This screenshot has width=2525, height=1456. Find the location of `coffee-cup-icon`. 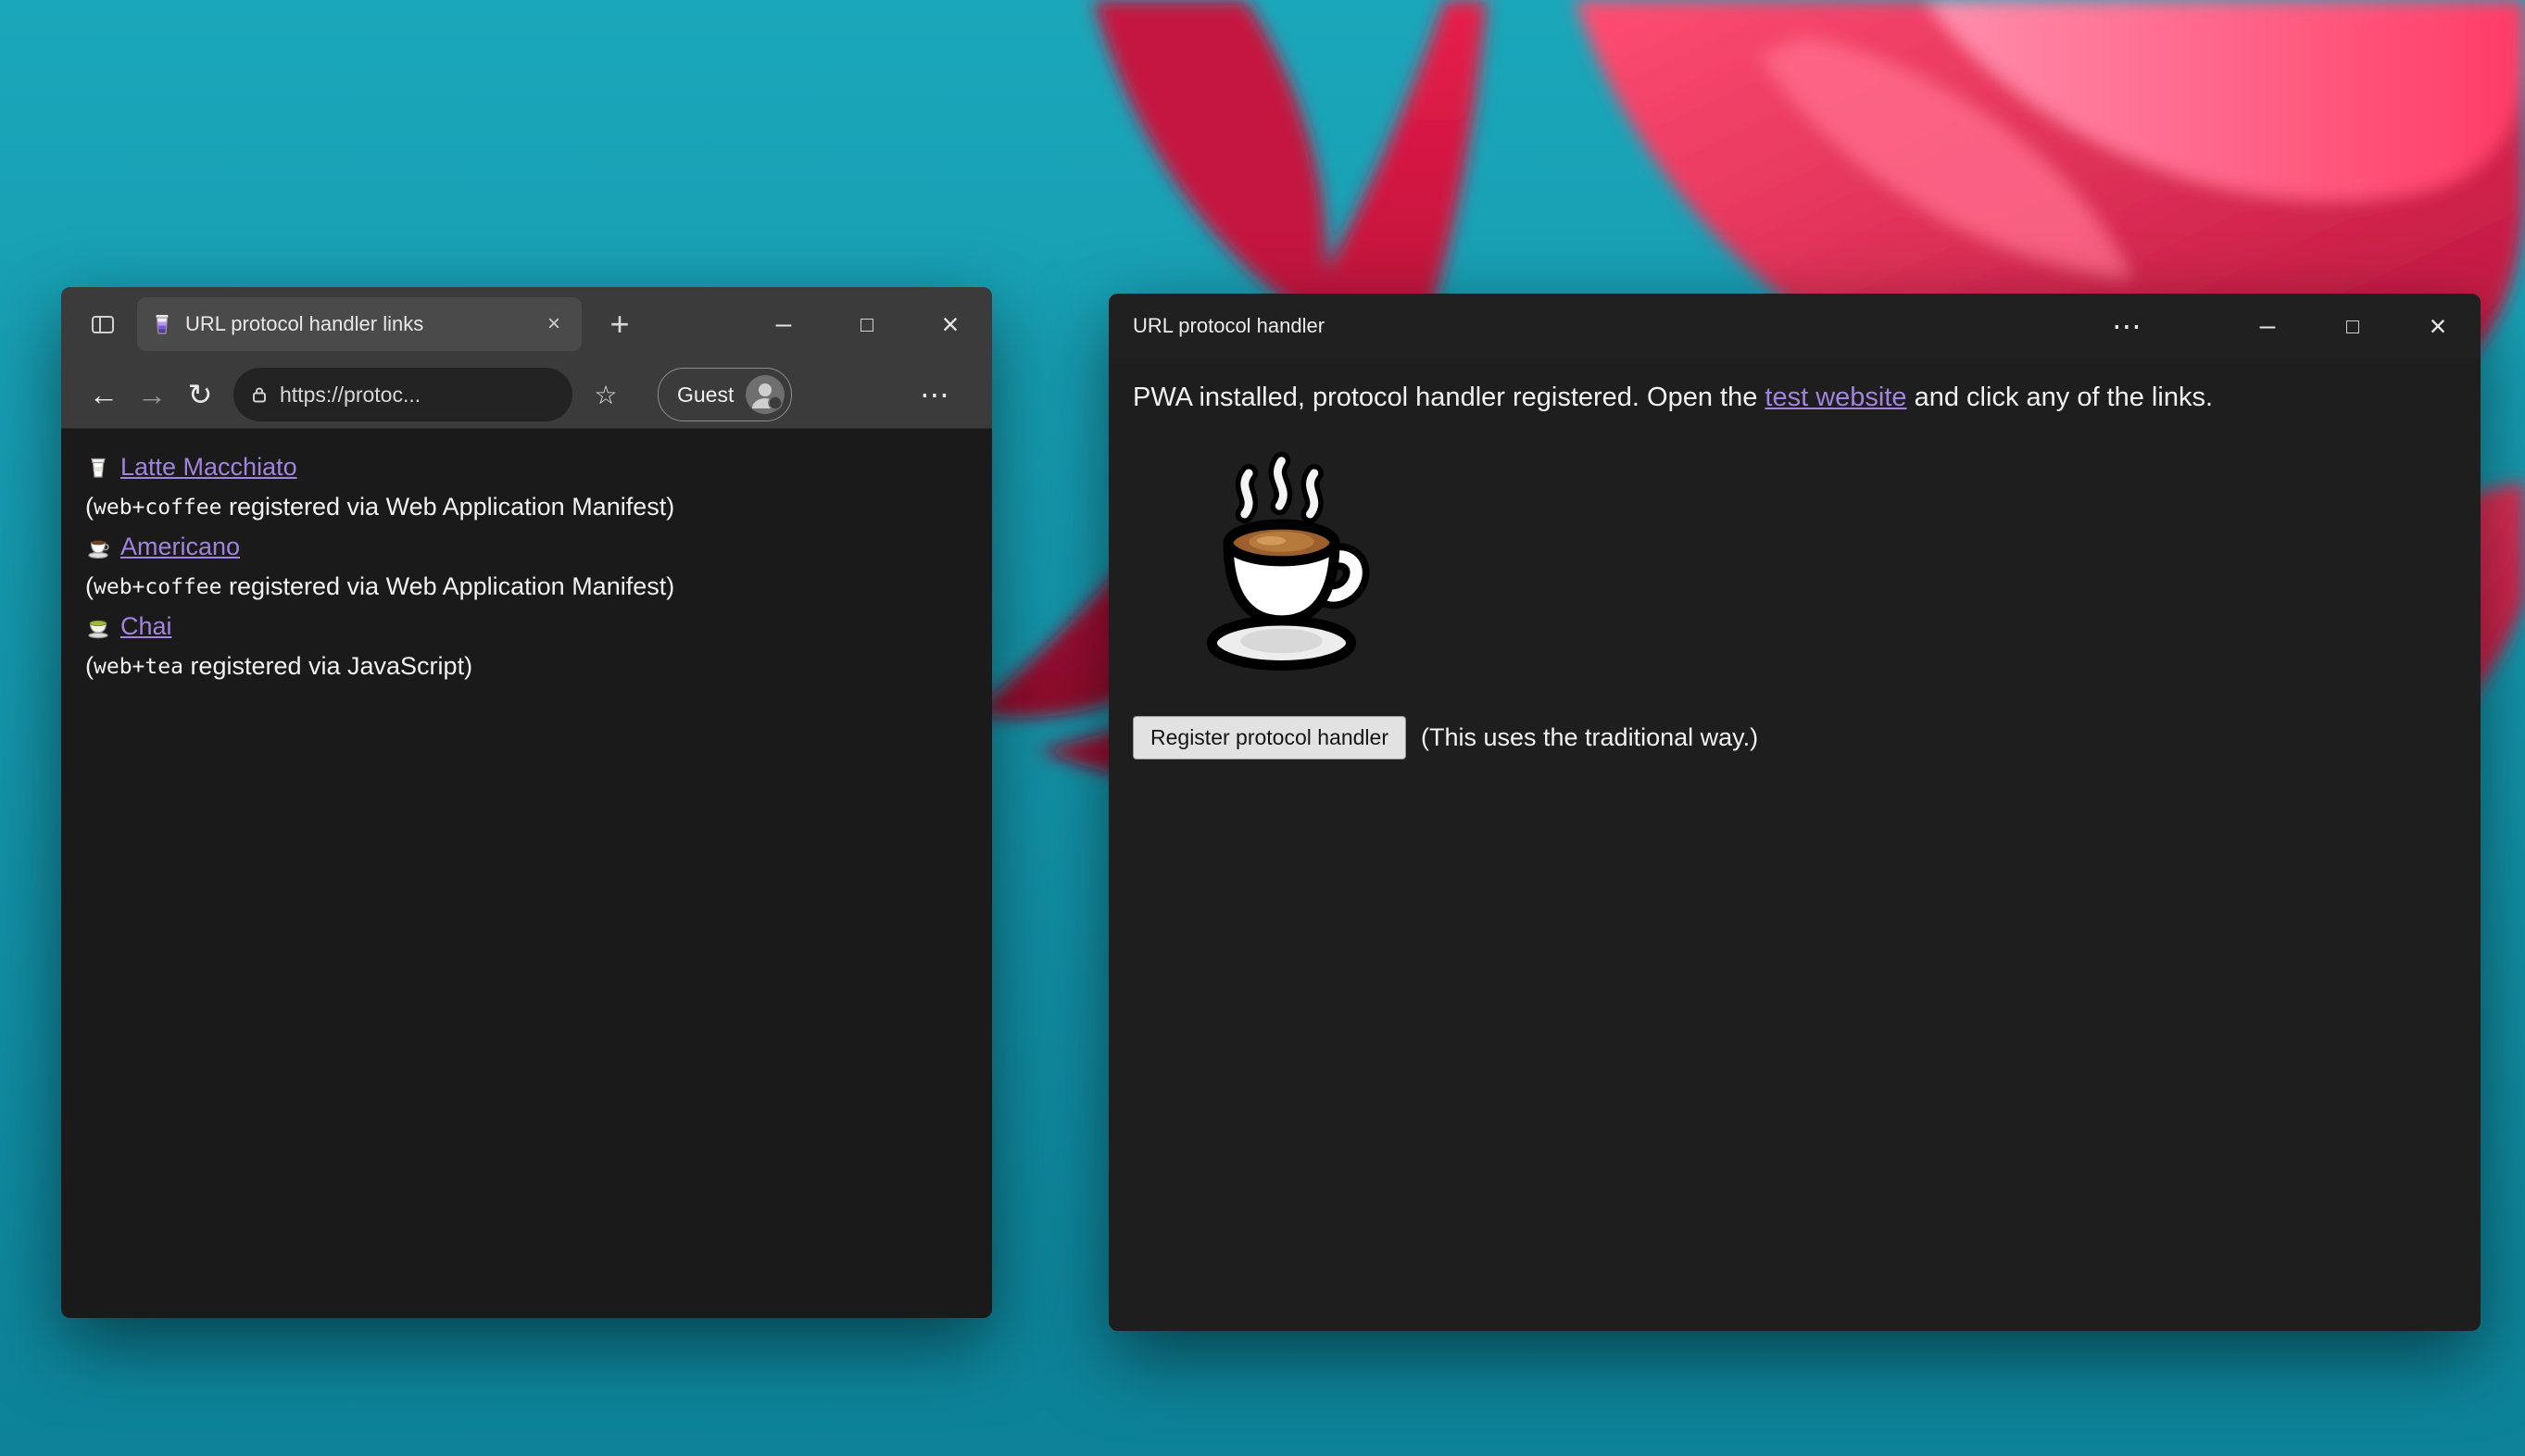

coffee-cup-icon is located at coordinates (99, 549).